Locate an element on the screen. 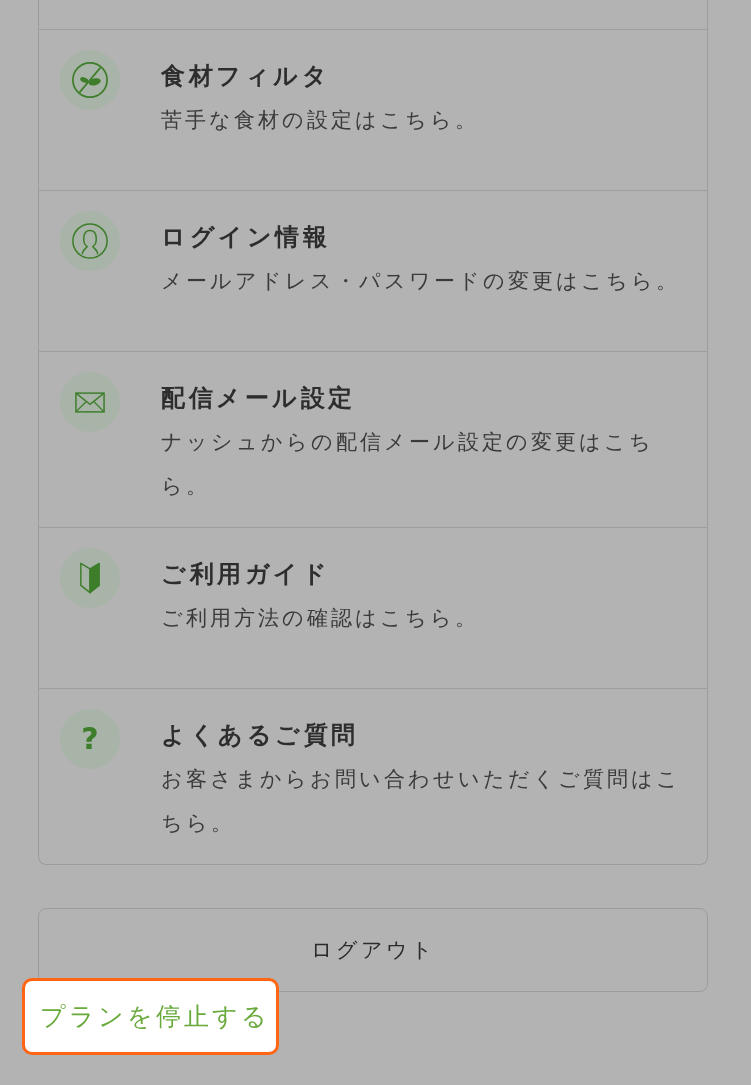  menu-item-title: ログイン情報 is located at coordinates (246, 237).